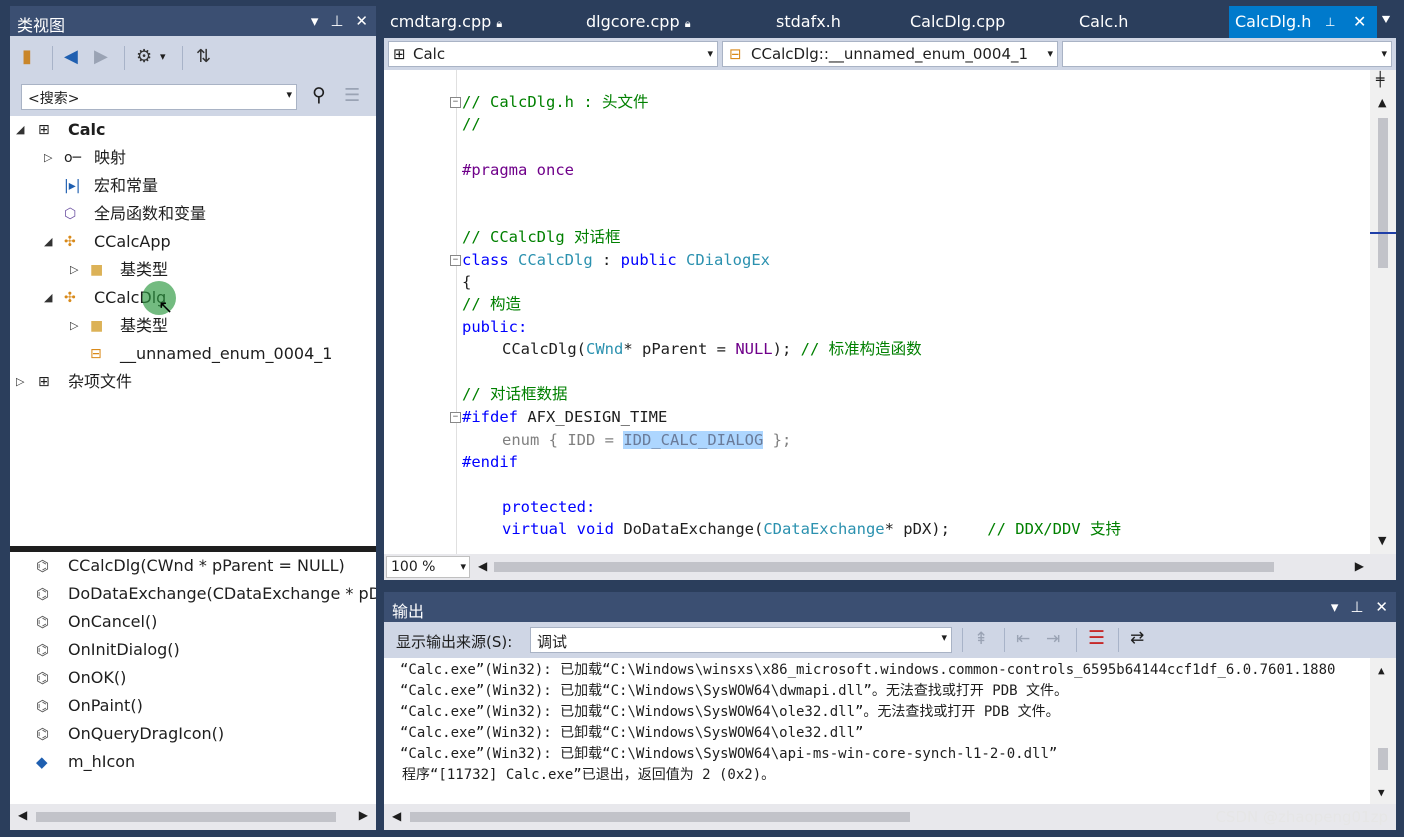  I want to click on output-vscrollbar: ▲ ▼, so click(1383, 731).